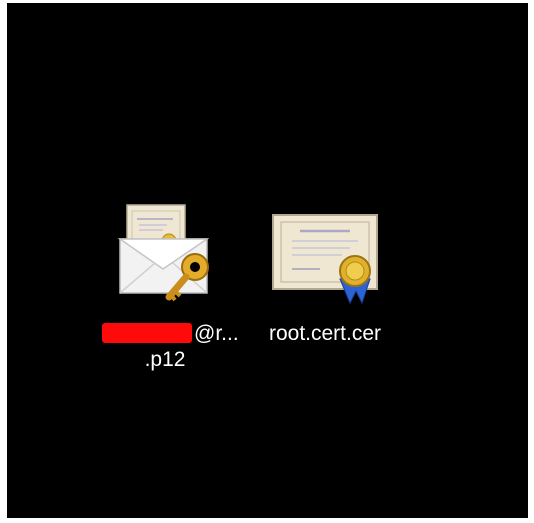  Describe the element at coordinates (147, 333) in the screenshot. I see `redaction-mark` at that location.